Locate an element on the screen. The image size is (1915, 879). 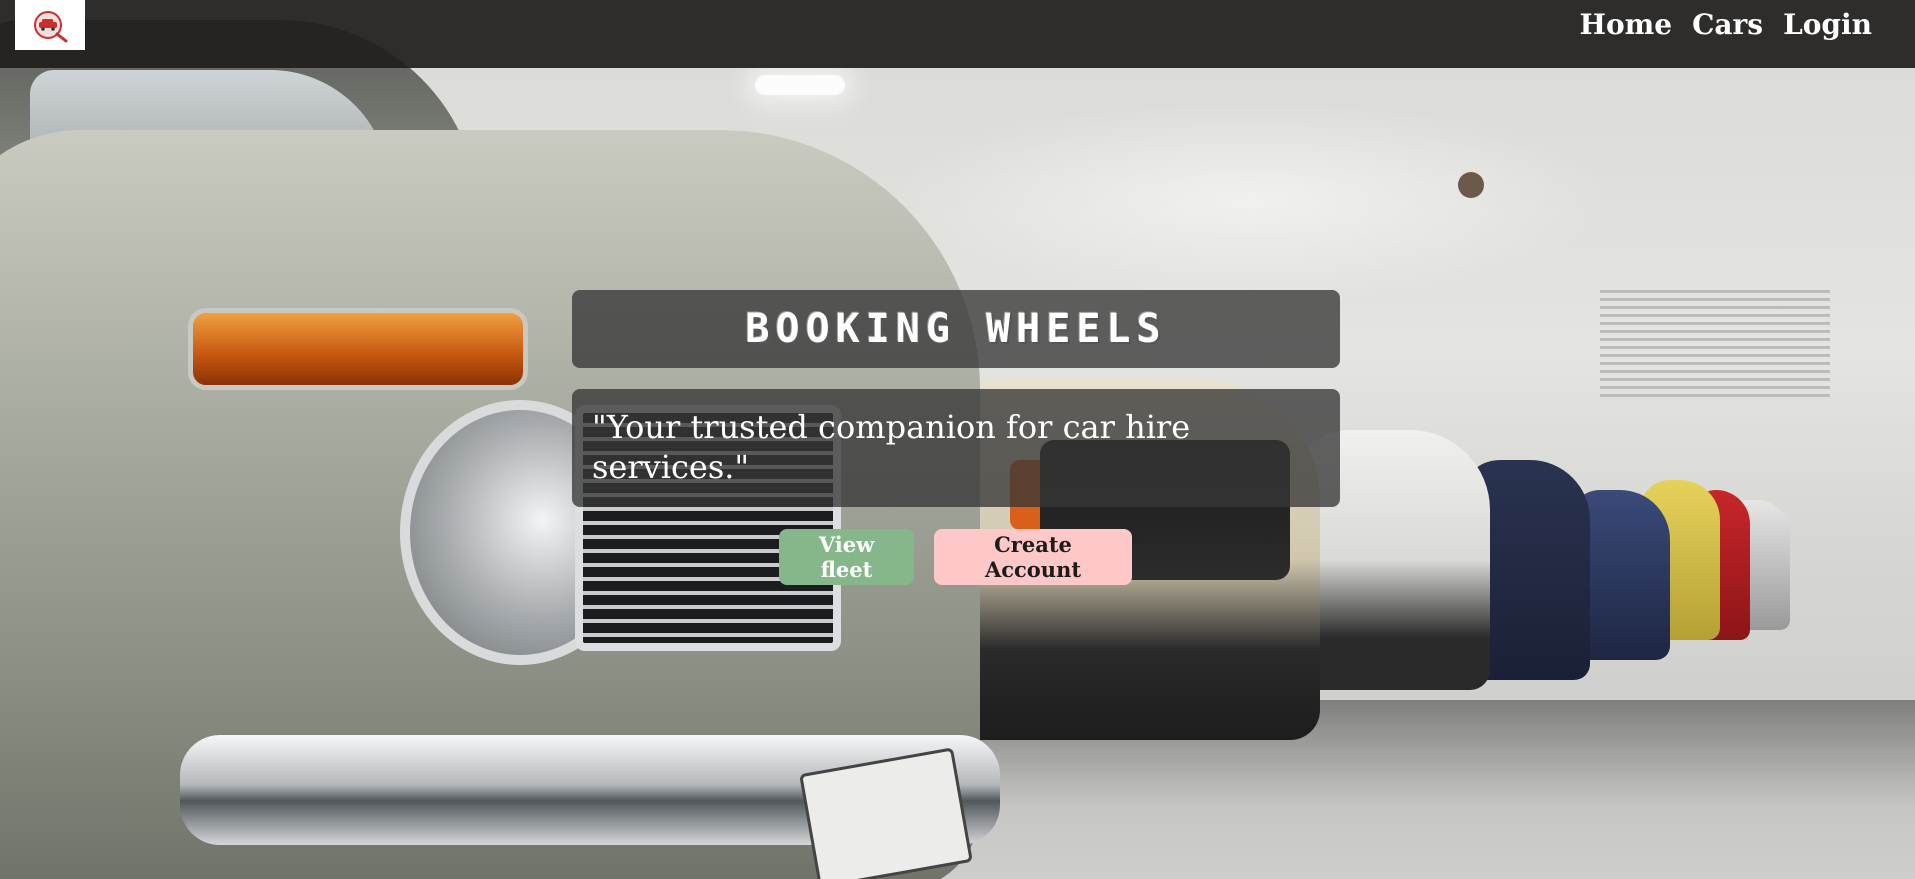
hero-button-row: View fleet Create Account is located at coordinates (955, 557).